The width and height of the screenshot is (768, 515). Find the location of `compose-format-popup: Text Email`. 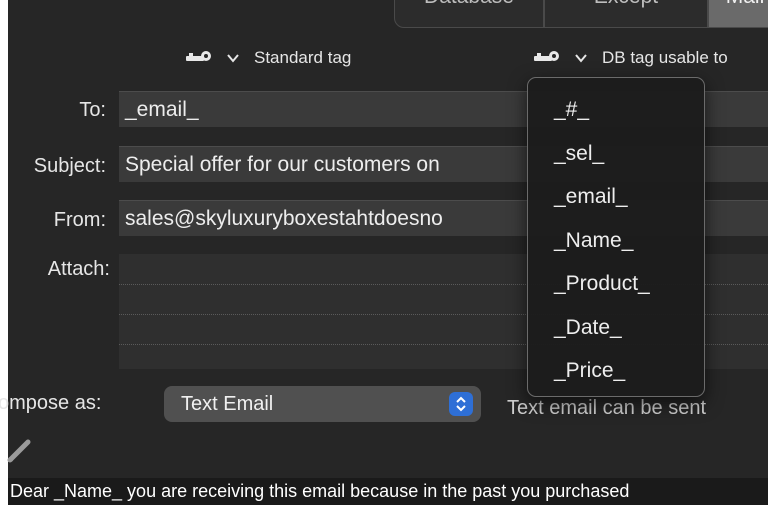

compose-format-popup: Text Email is located at coordinates (322, 404).